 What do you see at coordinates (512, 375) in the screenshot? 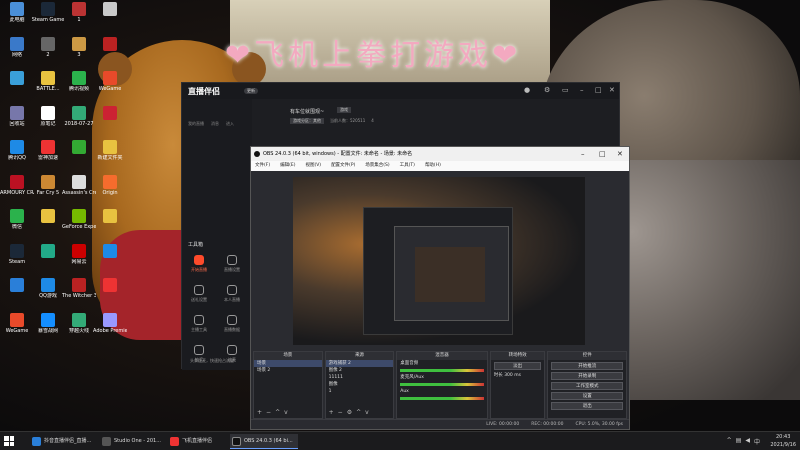
I see `duration-input: 300 ms` at bounding box center [512, 375].